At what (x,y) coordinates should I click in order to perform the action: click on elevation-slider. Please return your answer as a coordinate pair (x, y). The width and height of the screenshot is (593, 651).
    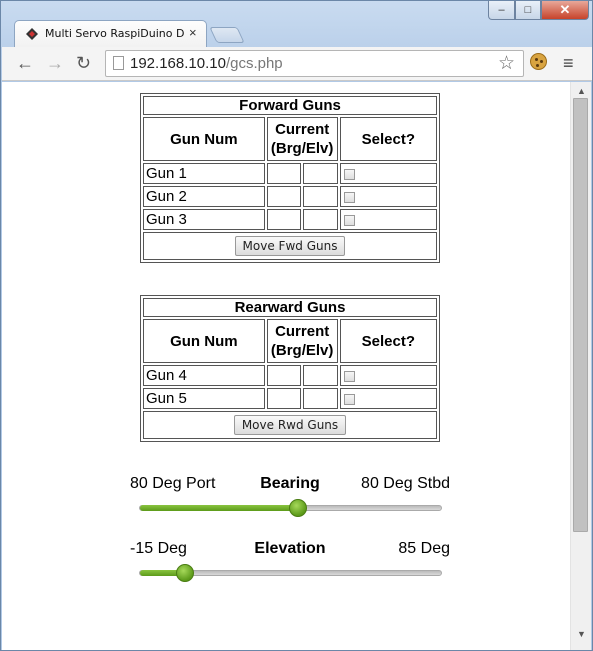
    Looking at the image, I should click on (290, 573).